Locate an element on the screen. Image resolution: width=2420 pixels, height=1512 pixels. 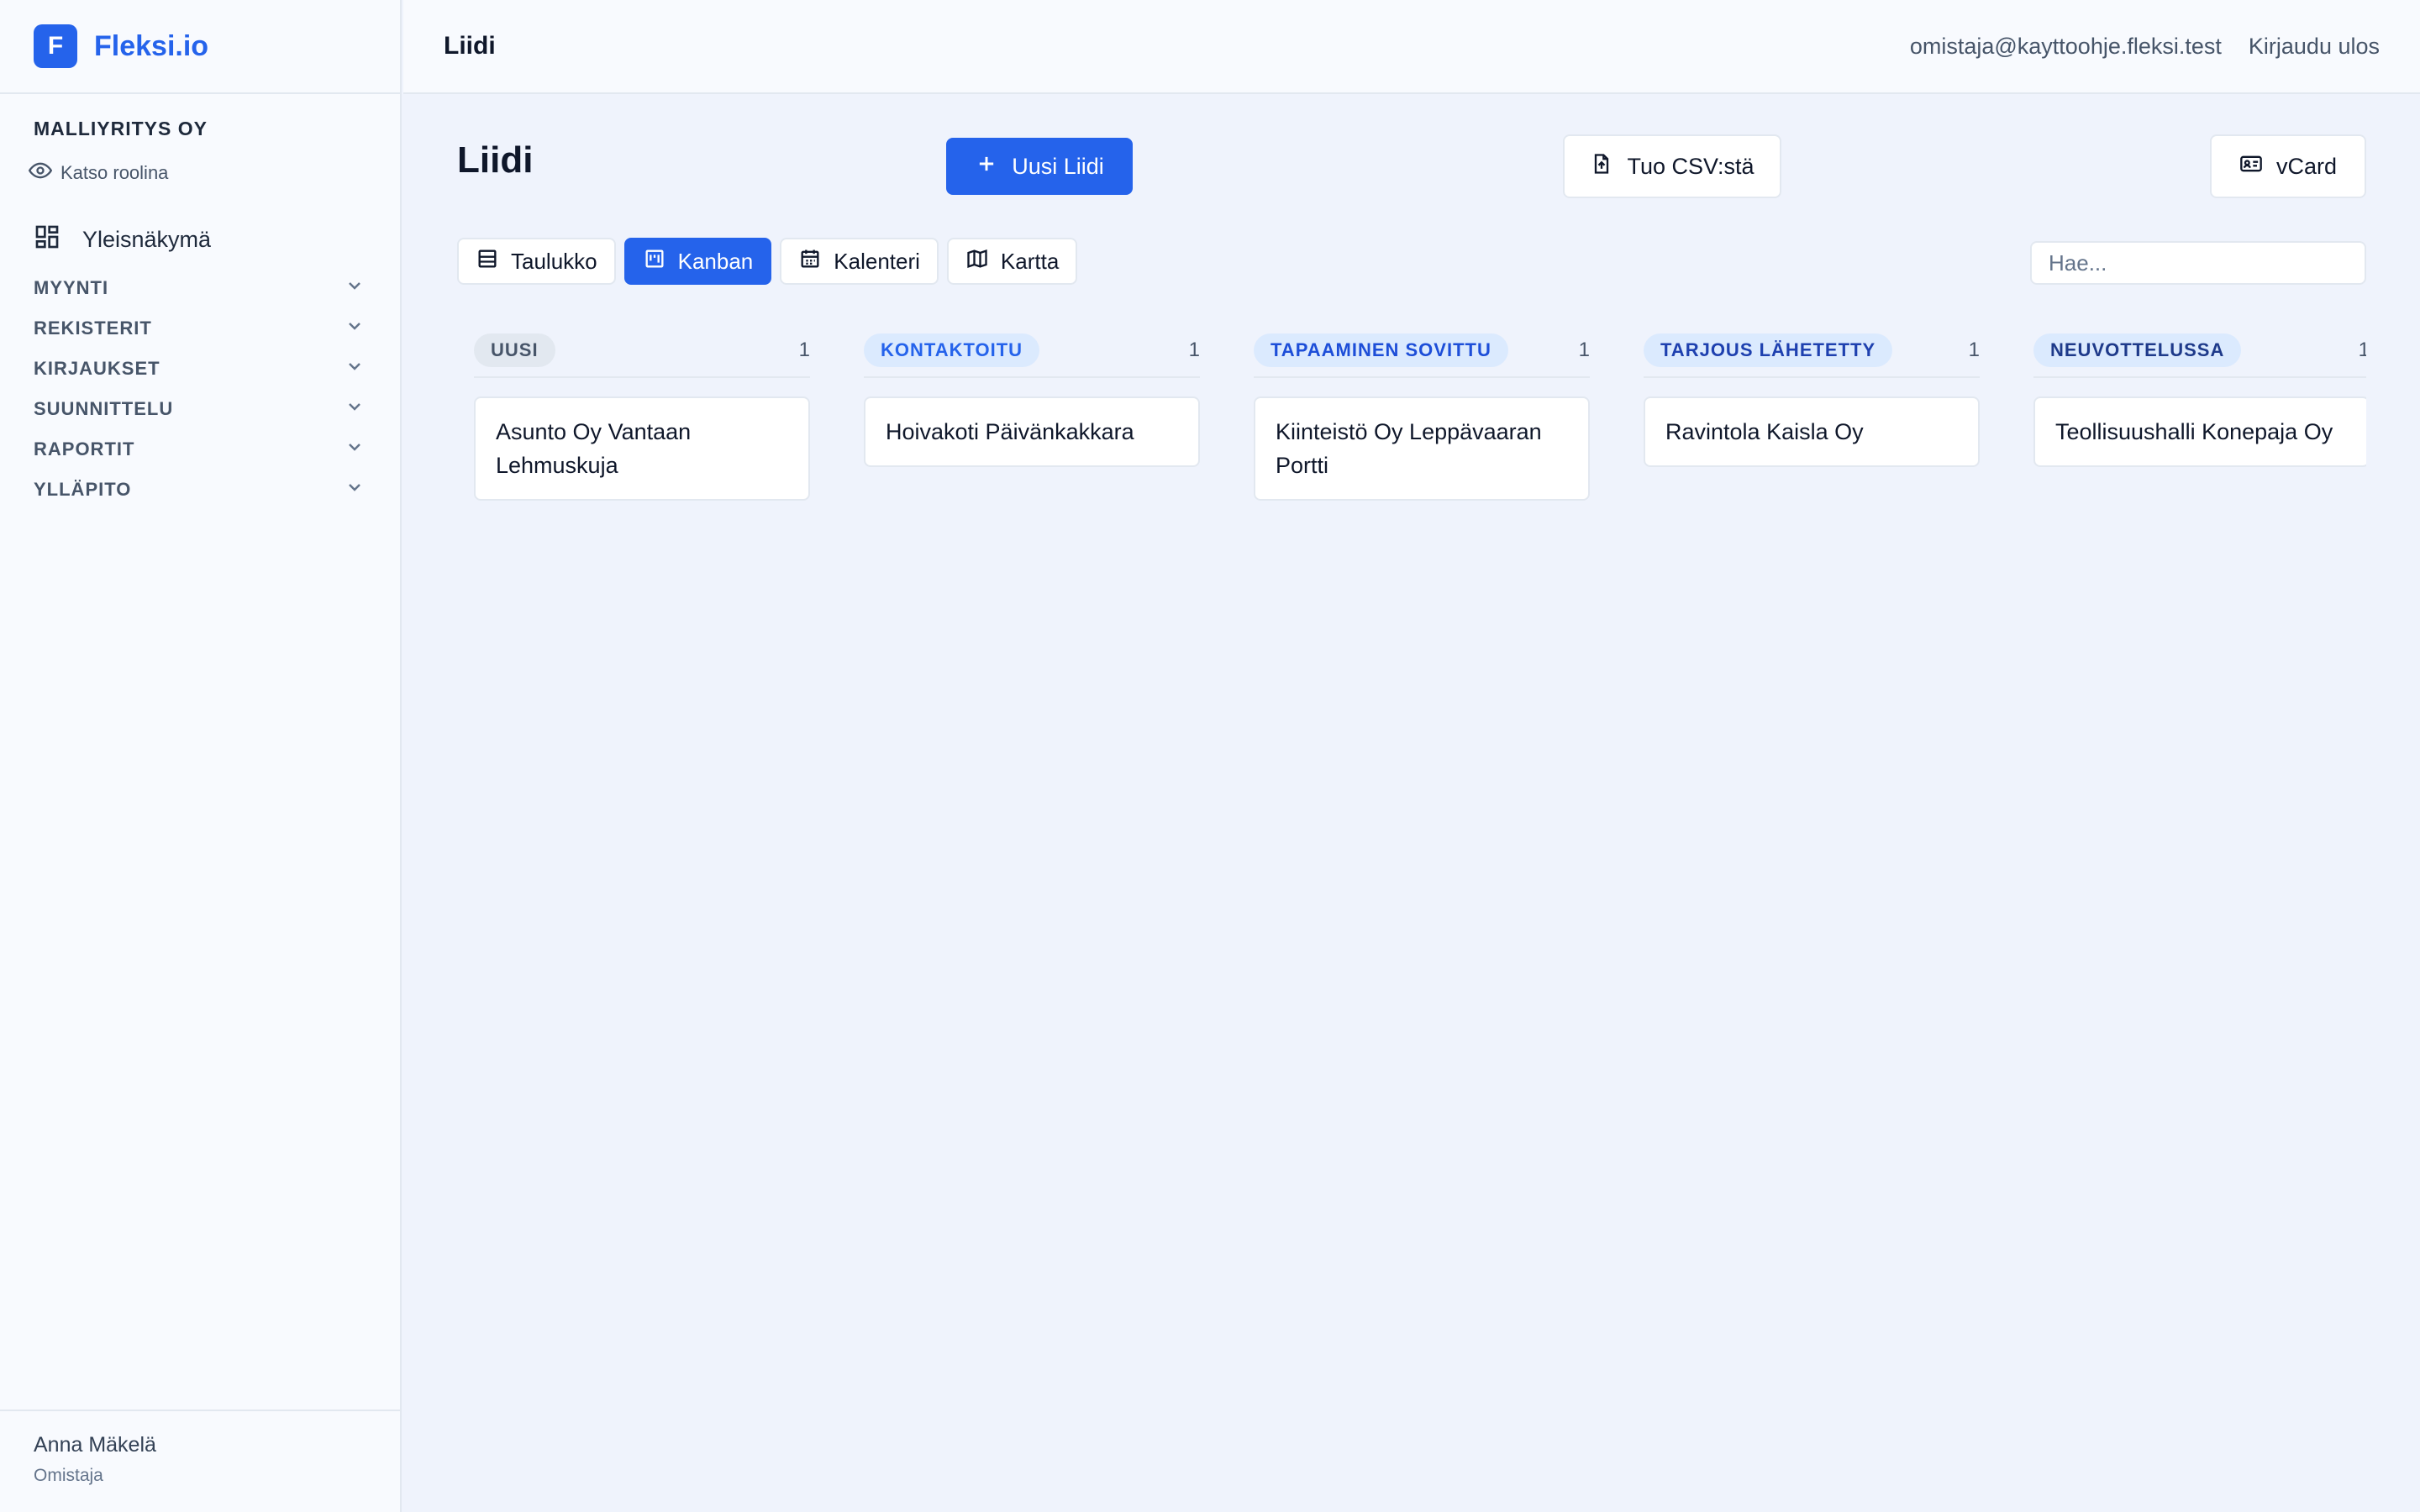
sidebar-item-label: Yleisnäkymä is located at coordinates (147, 239).